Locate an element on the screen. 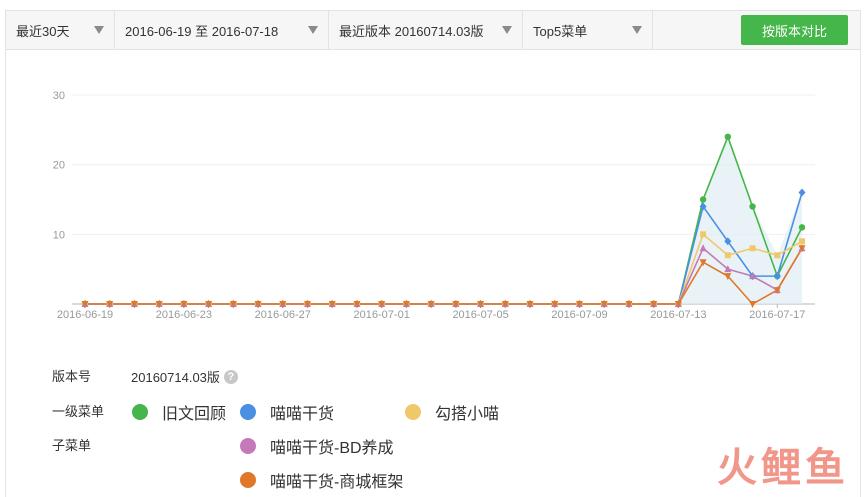 This screenshot has height=497, width=865. watermark-char: 鱼 is located at coordinates (825, 468).